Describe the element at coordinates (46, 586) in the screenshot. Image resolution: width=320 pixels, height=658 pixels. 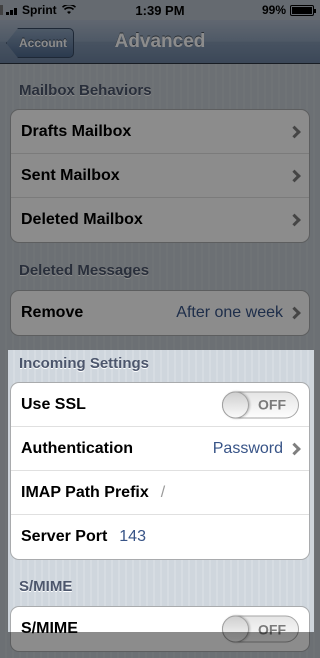
I see `section-header-smime: S/MIME` at that location.